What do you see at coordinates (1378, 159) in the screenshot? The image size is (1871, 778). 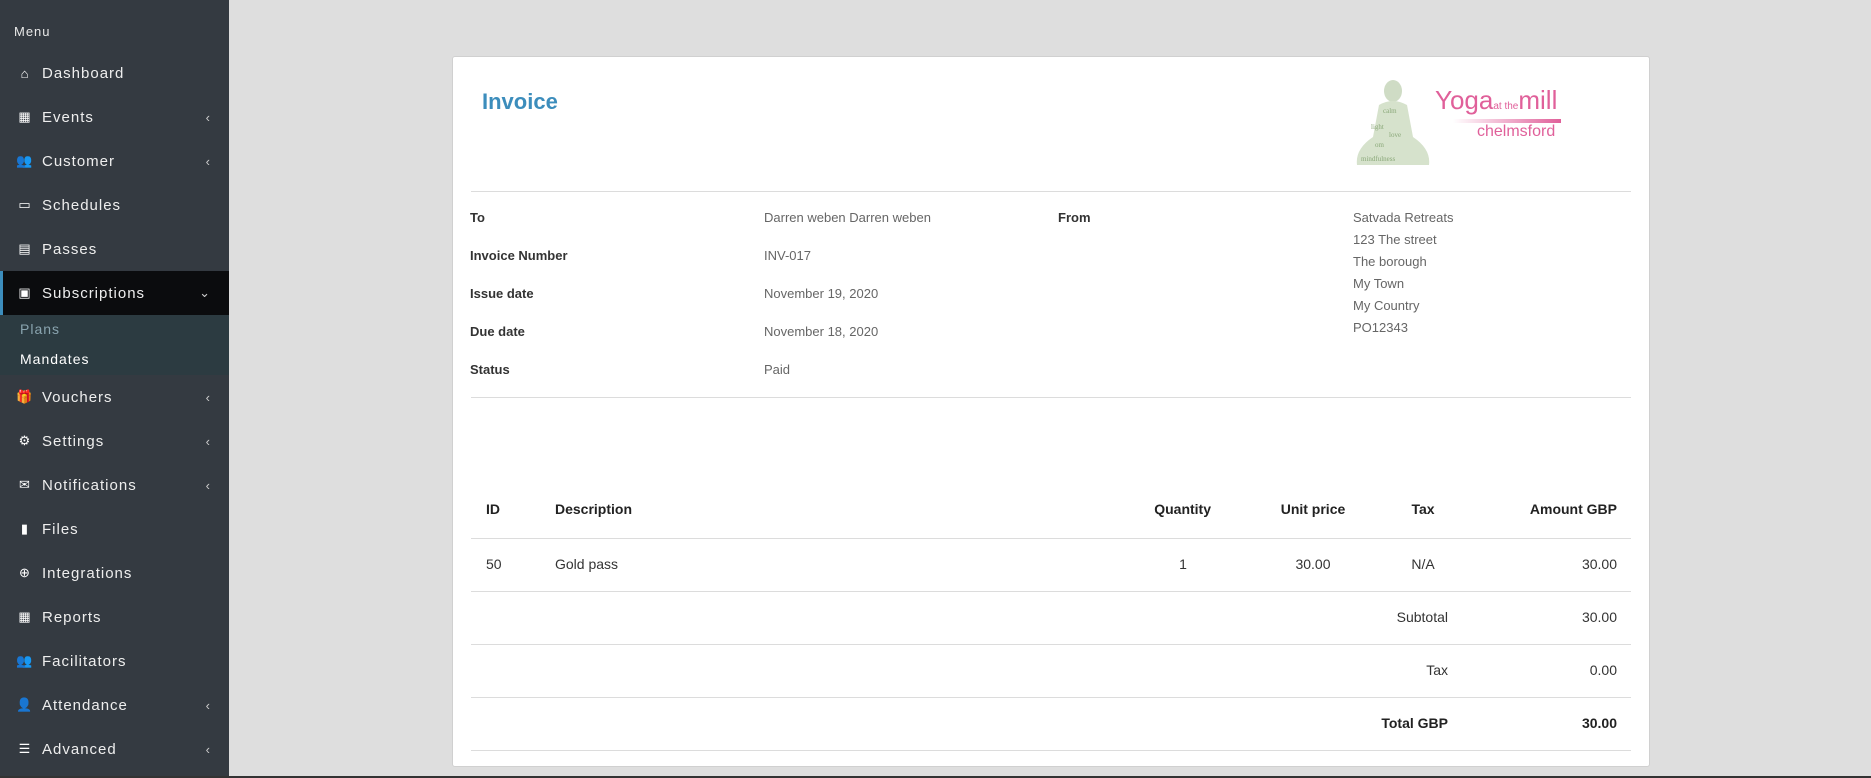 I see `svg-text: mindfulness` at bounding box center [1378, 159].